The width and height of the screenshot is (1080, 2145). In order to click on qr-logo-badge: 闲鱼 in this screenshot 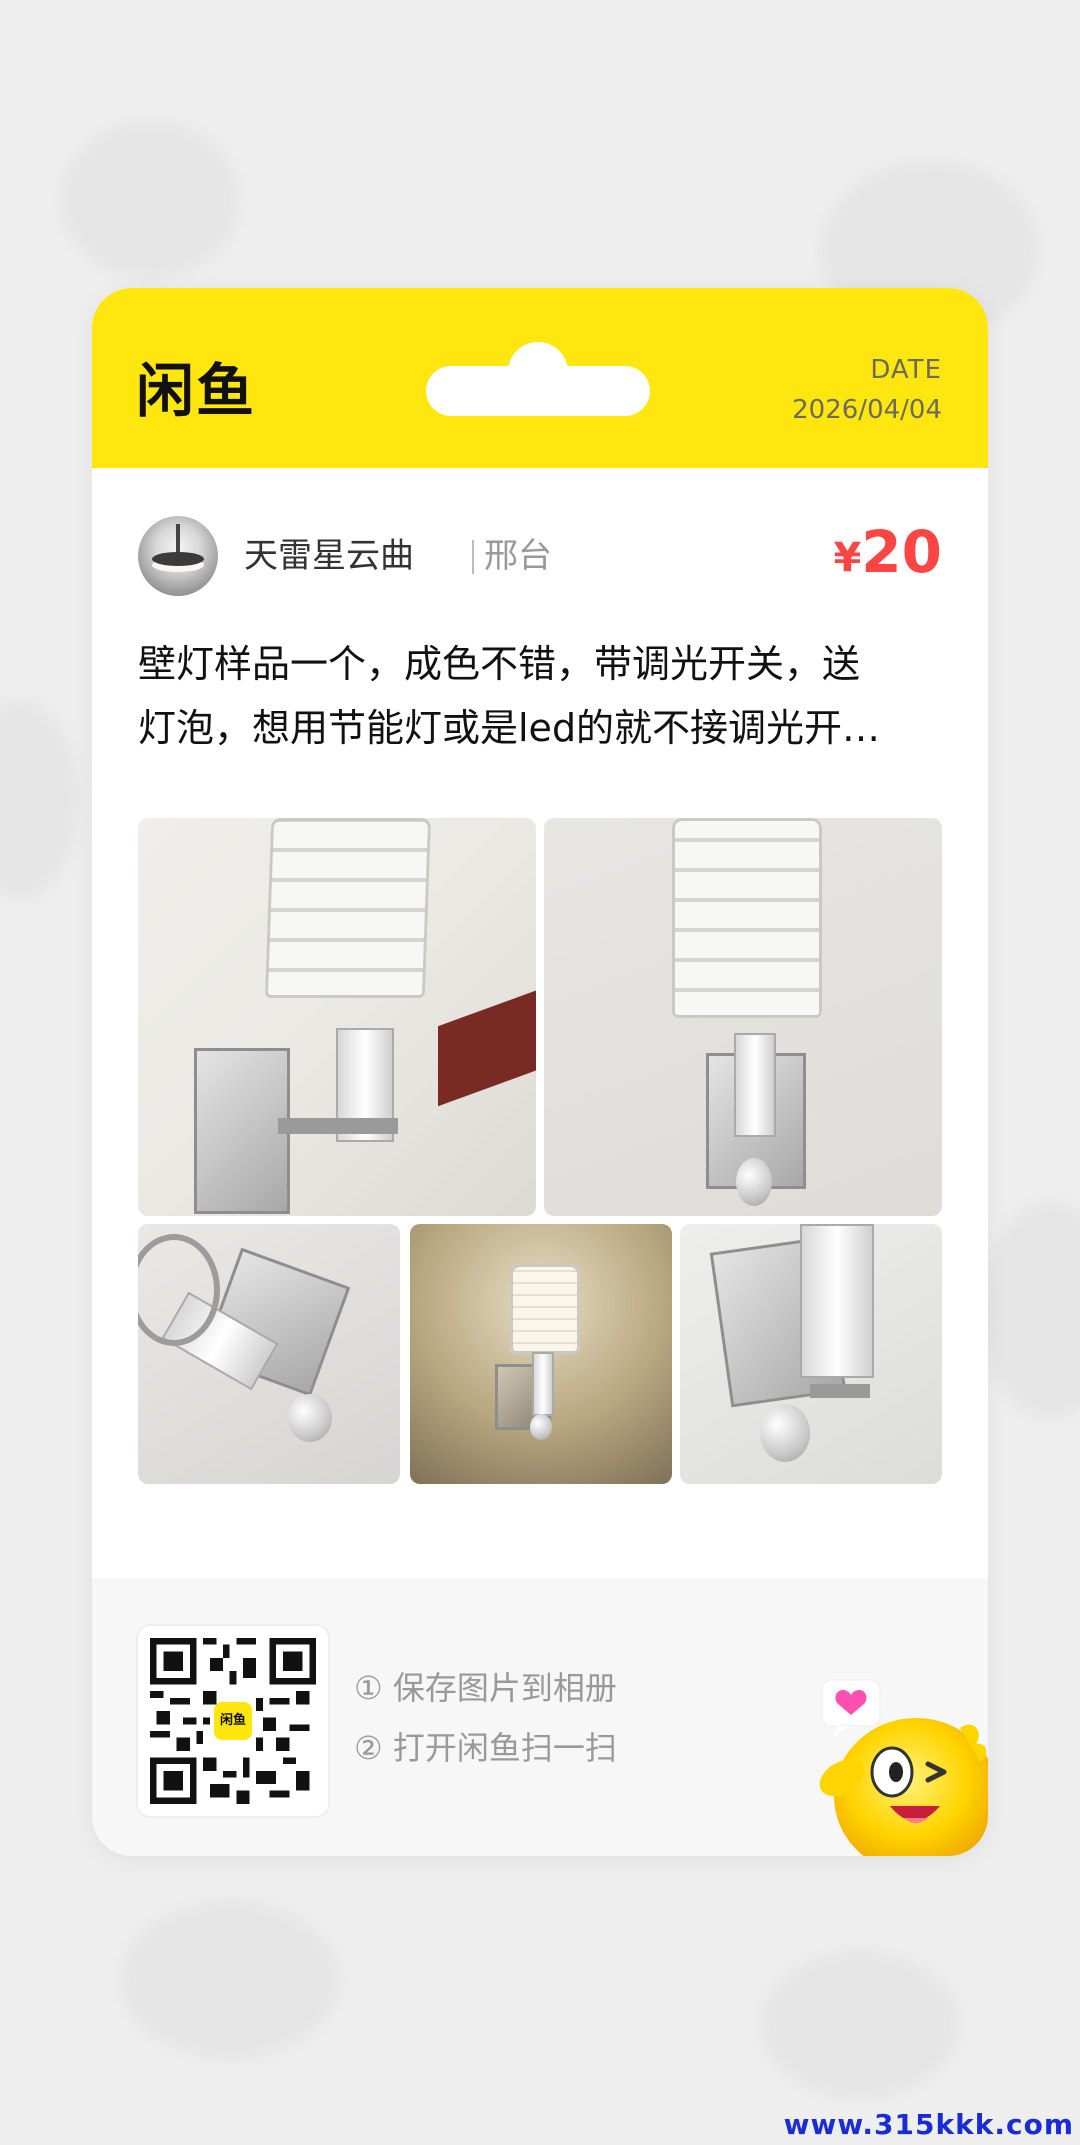, I will do `click(233, 1721)`.